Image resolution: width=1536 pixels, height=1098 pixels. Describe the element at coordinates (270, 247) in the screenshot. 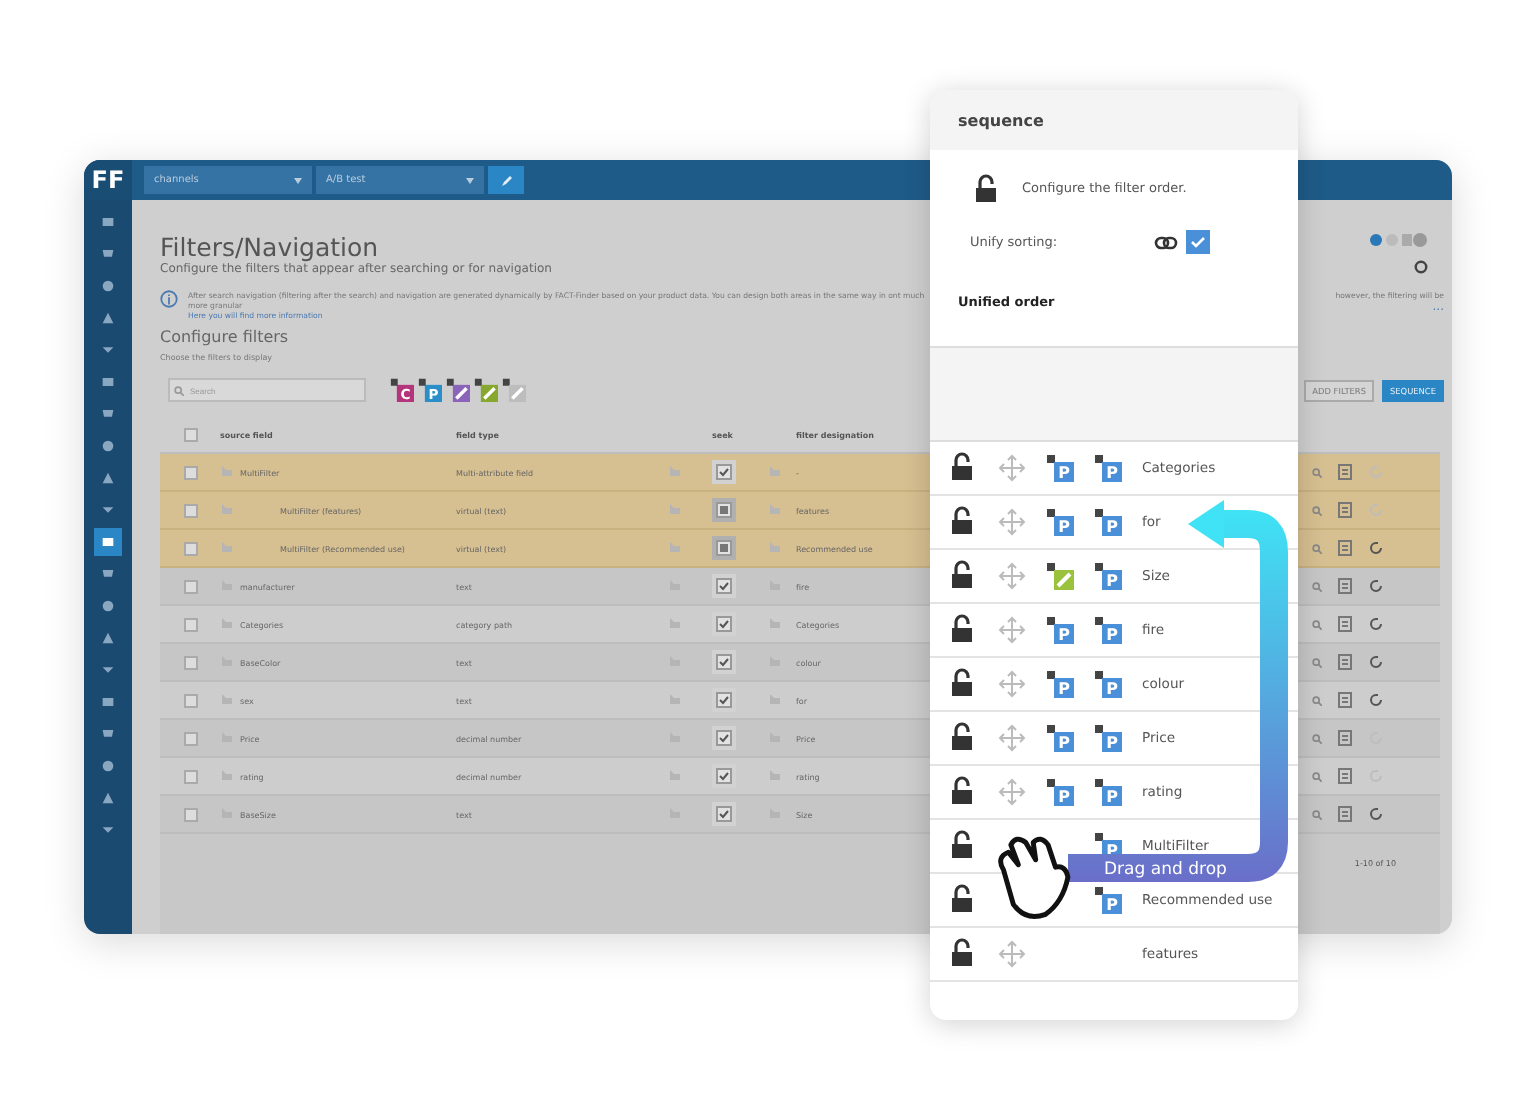

I see `page-title: Filters/Navigation` at that location.